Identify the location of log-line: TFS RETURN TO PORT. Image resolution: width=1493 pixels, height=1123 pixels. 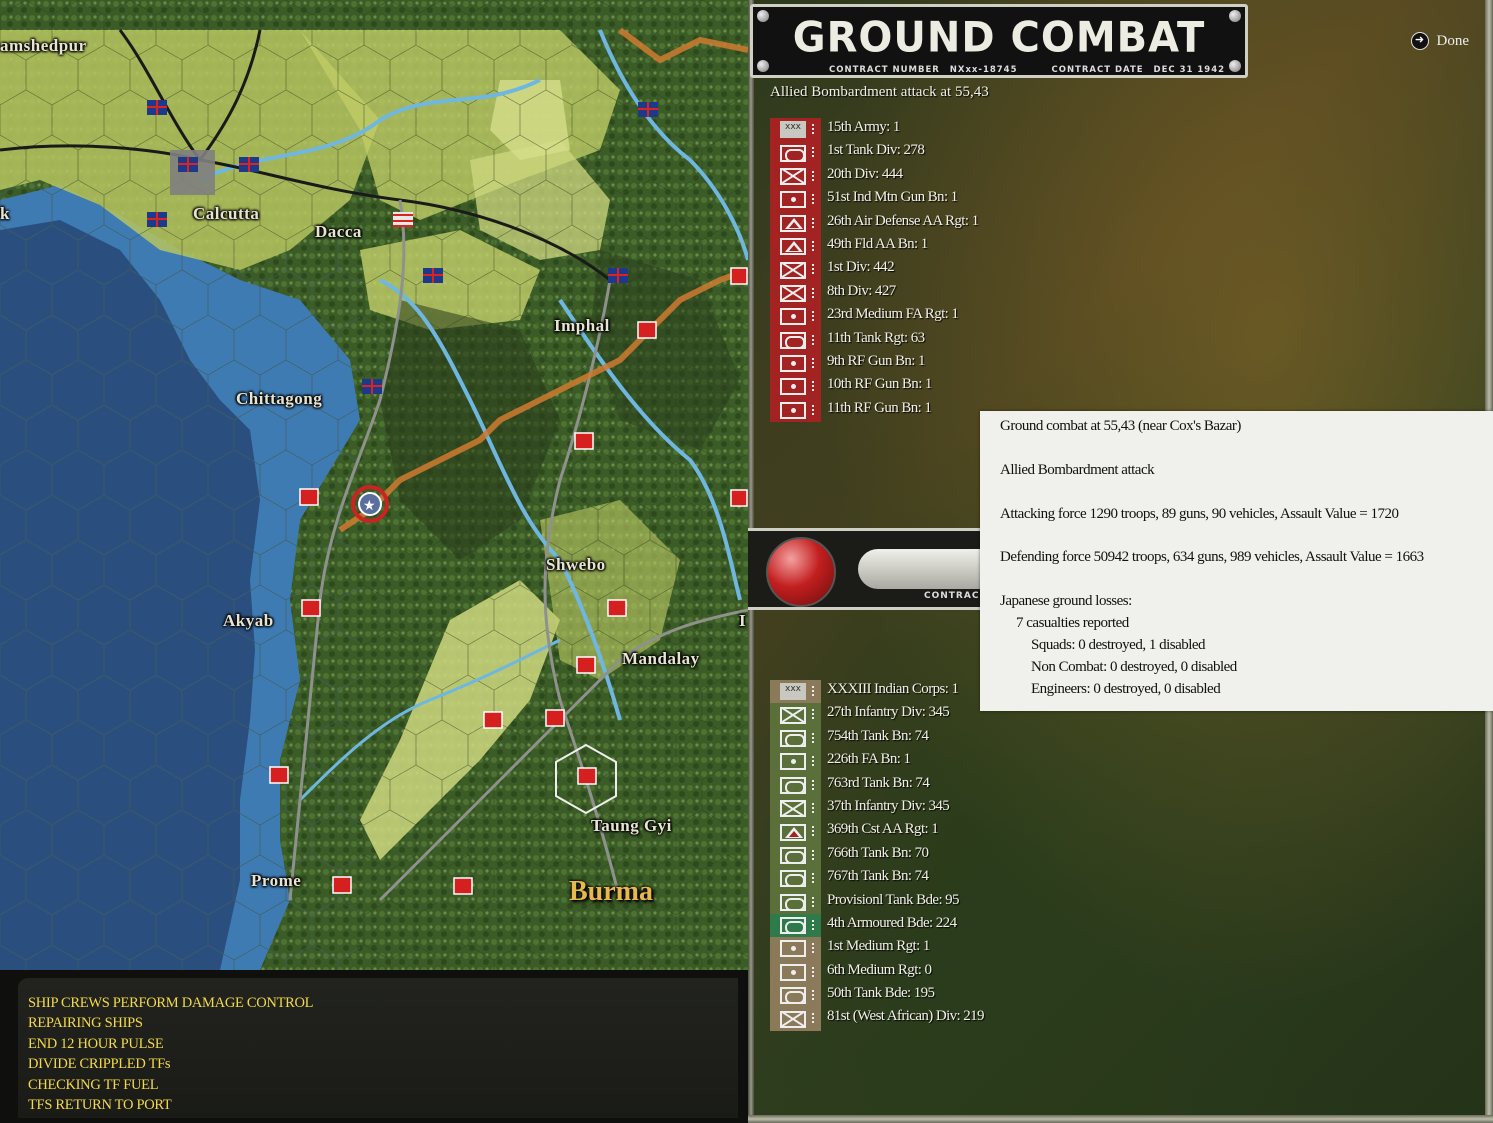
(100, 1105).